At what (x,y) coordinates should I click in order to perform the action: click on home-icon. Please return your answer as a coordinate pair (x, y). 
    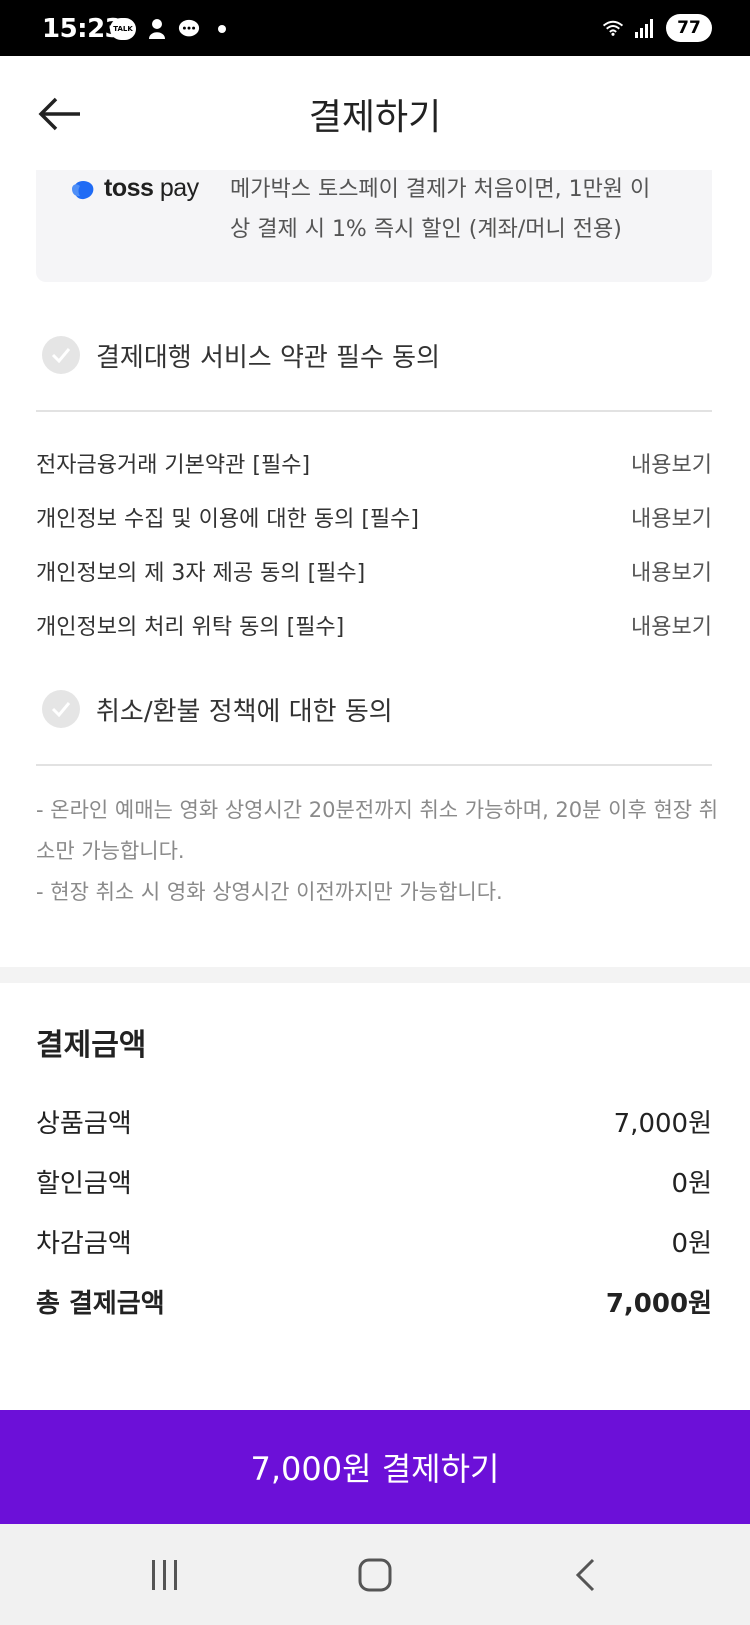
    Looking at the image, I should click on (375, 1575).